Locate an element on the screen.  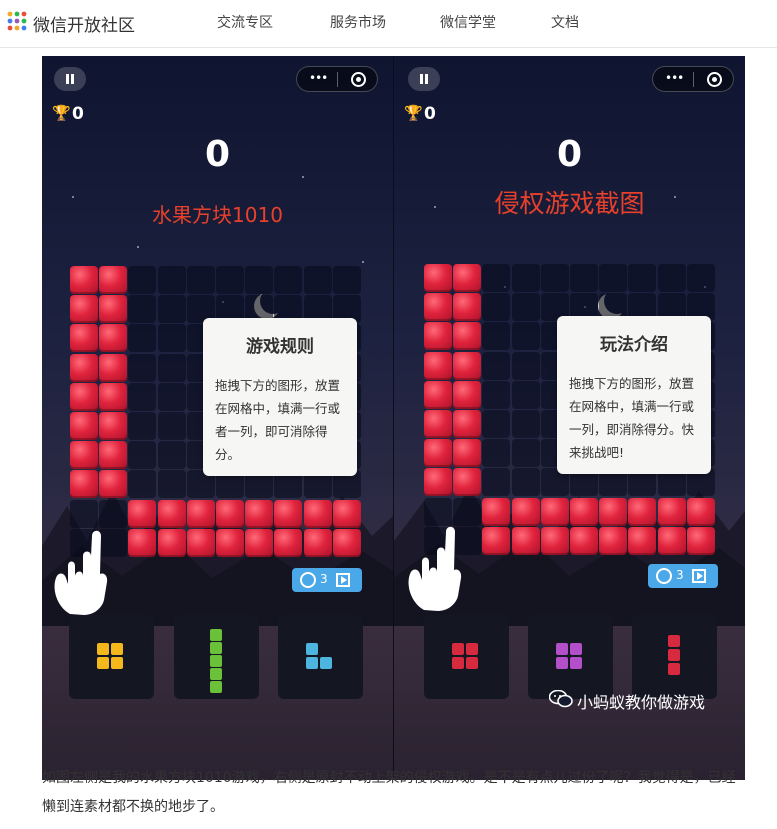
refresh-icon is located at coordinates (308, 580).